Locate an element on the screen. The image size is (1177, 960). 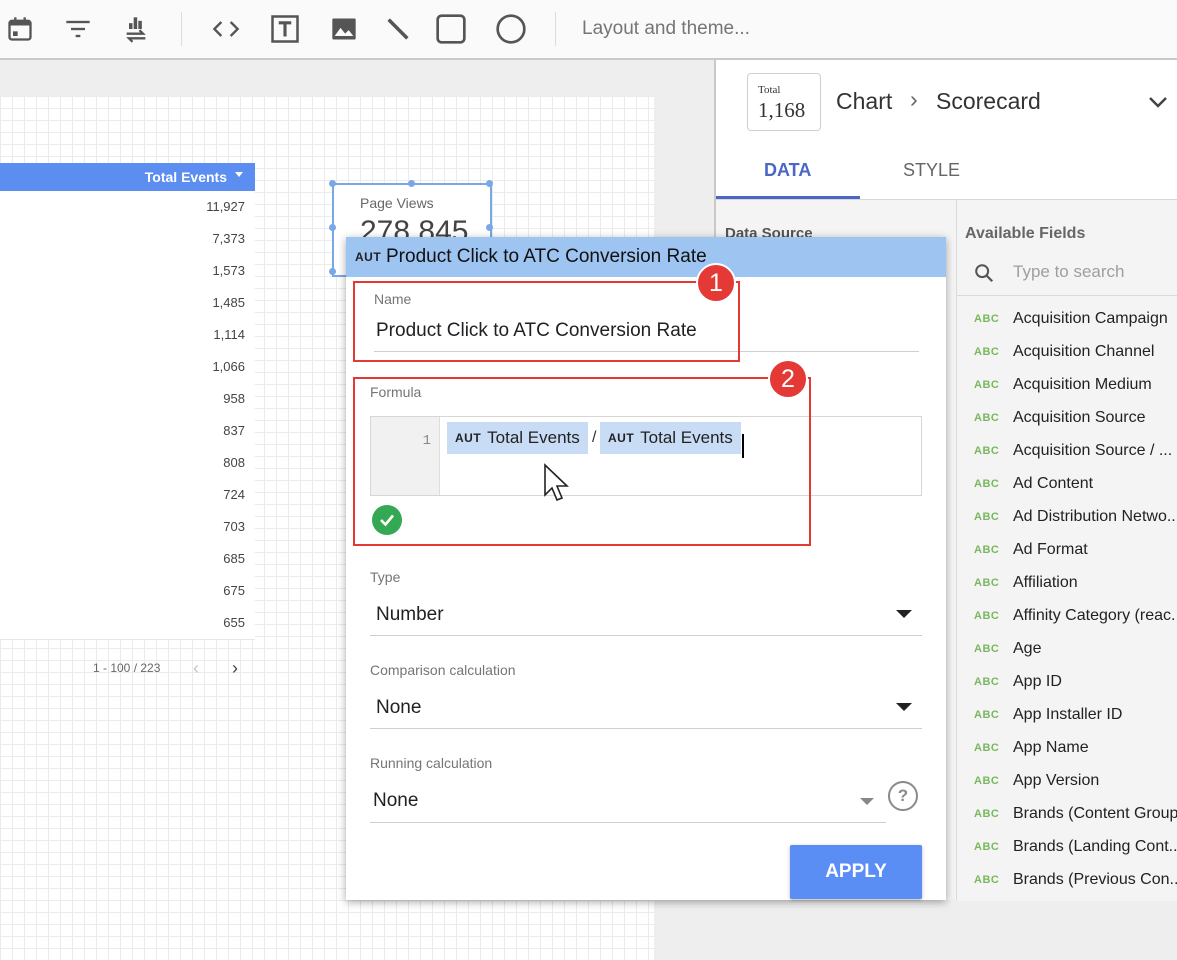
help-icon: ? is located at coordinates (903, 796).